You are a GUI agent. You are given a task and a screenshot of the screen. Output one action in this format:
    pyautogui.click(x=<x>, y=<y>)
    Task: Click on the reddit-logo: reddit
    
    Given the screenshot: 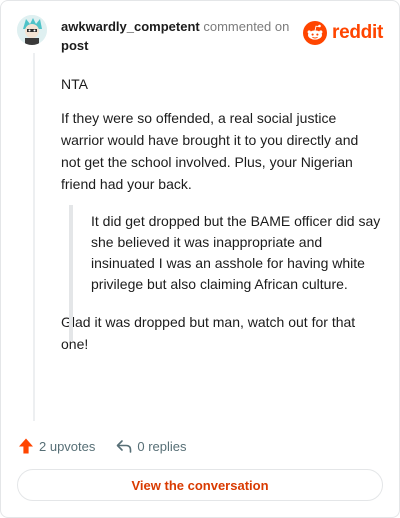 What is the action you would take?
    pyautogui.click(x=343, y=33)
    